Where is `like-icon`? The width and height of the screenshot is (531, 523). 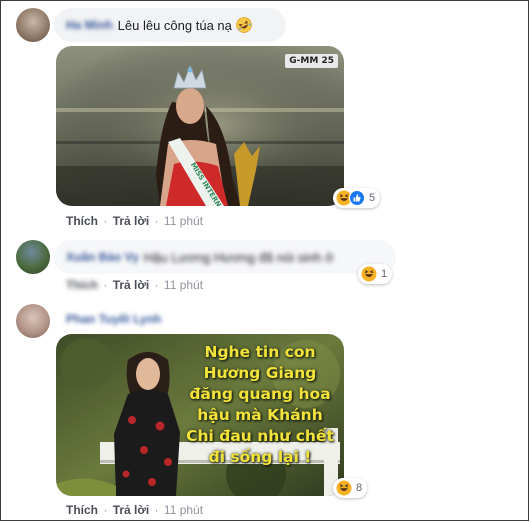
like-icon is located at coordinates (357, 198).